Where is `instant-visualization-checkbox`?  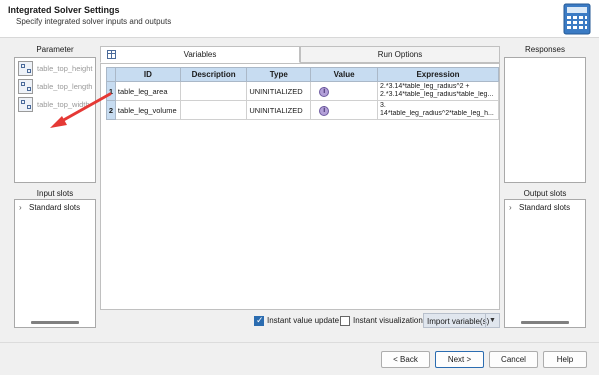
instant-visualization-checkbox is located at coordinates (345, 321).